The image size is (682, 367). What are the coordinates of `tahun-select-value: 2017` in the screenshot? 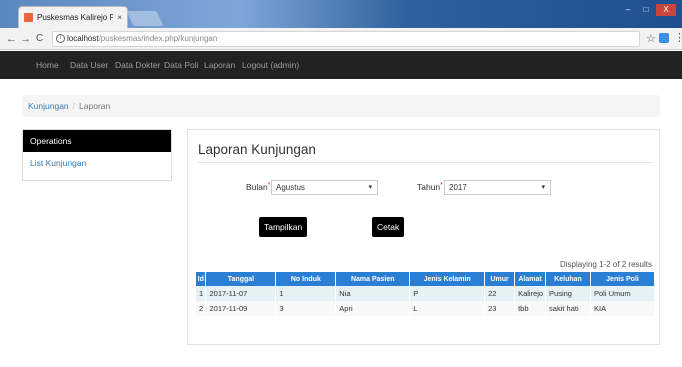 It's located at (458, 187).